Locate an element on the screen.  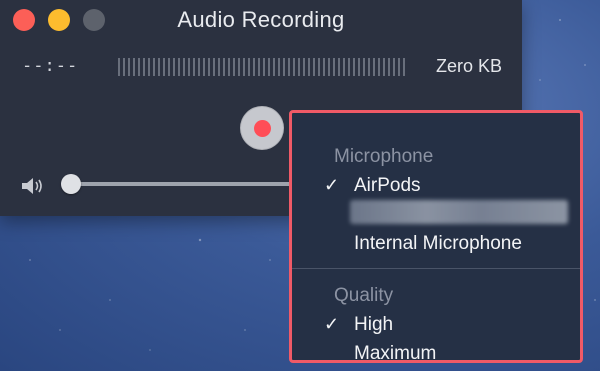
level-meter is located at coordinates (261, 67).